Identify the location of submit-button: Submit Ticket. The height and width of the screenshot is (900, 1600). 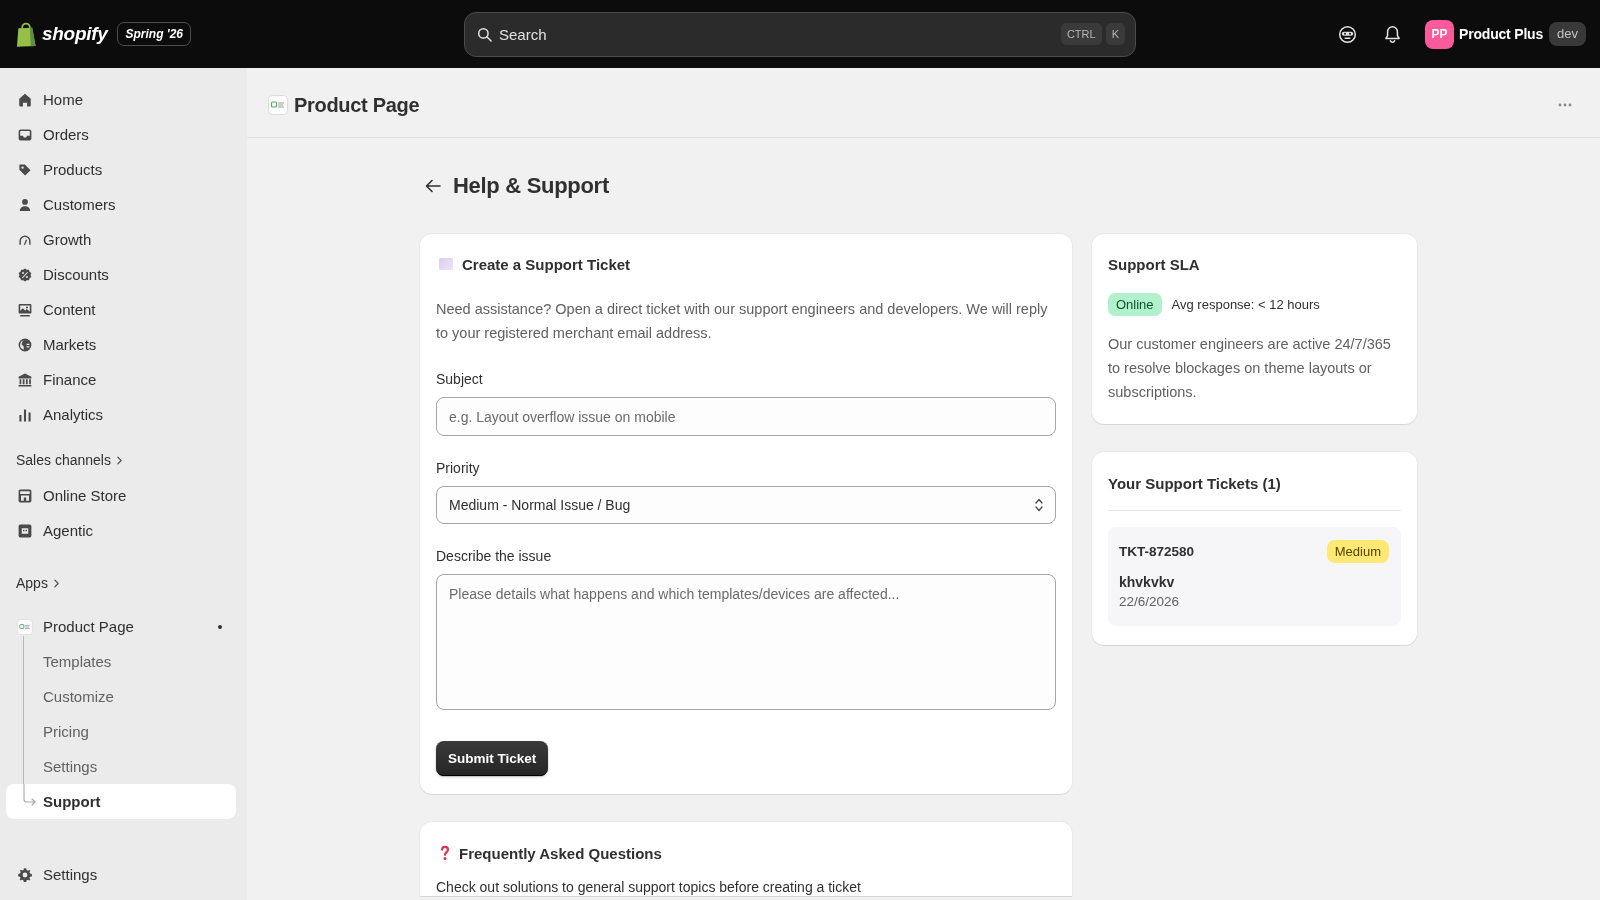
(492, 758).